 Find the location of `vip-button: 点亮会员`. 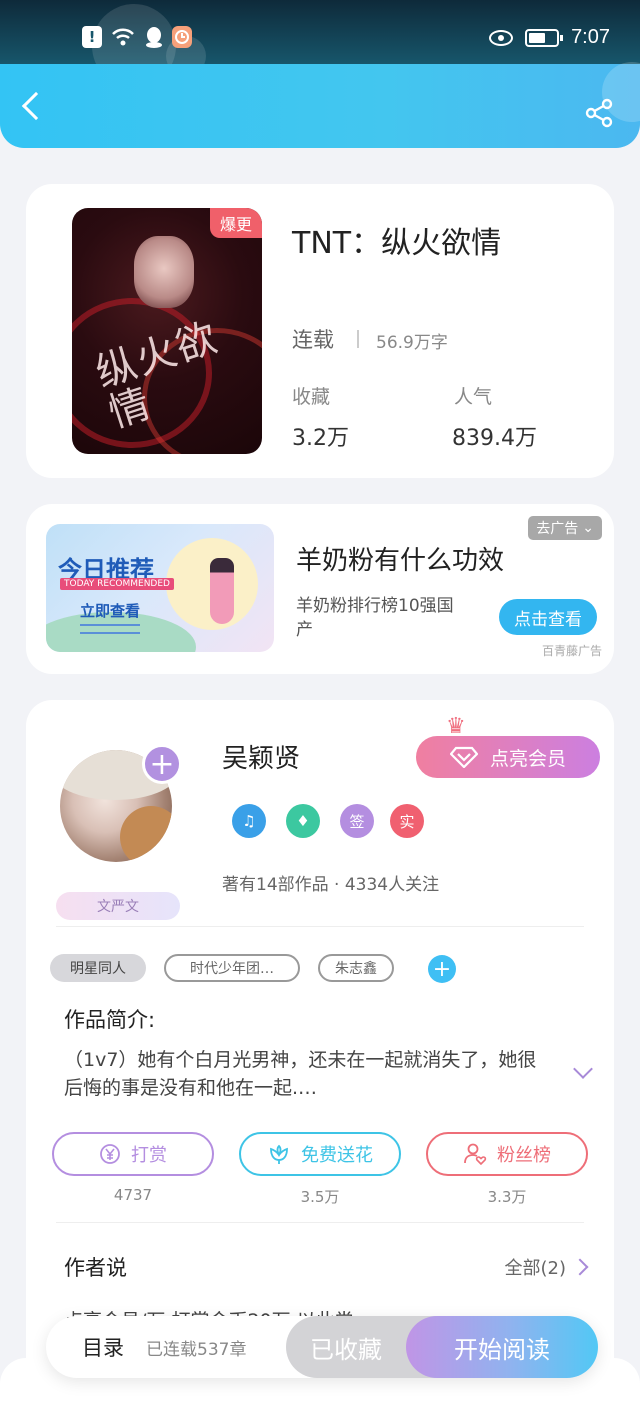

vip-button: 点亮会员 is located at coordinates (508, 757).